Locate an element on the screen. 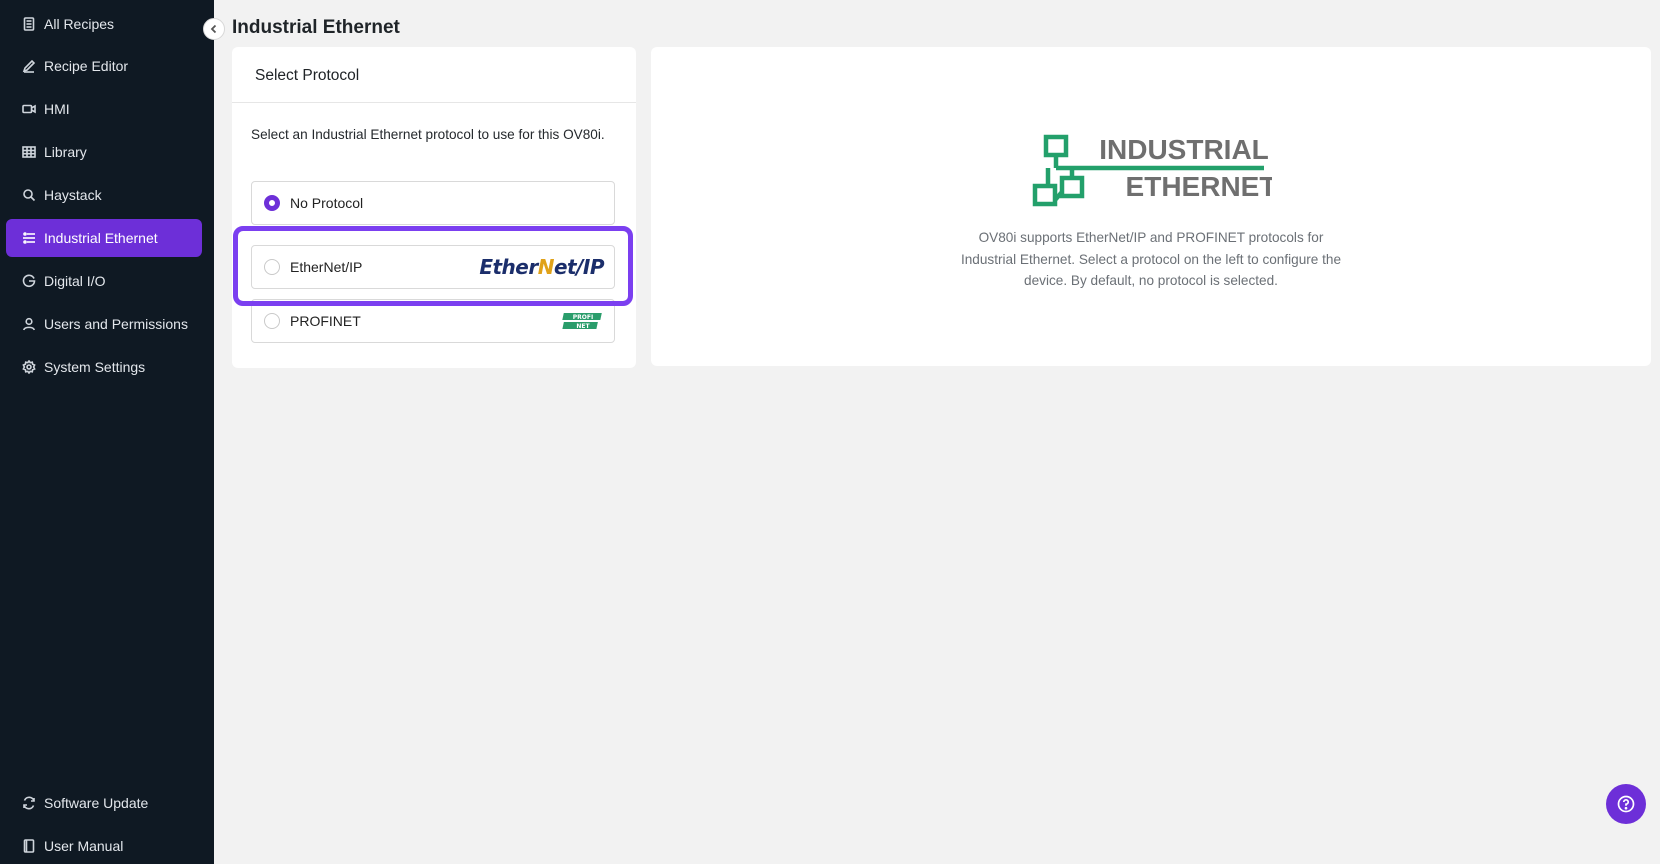 Image resolution: width=1660 pixels, height=864 pixels. protocol-panel-title: Select Protocol is located at coordinates (434, 75).